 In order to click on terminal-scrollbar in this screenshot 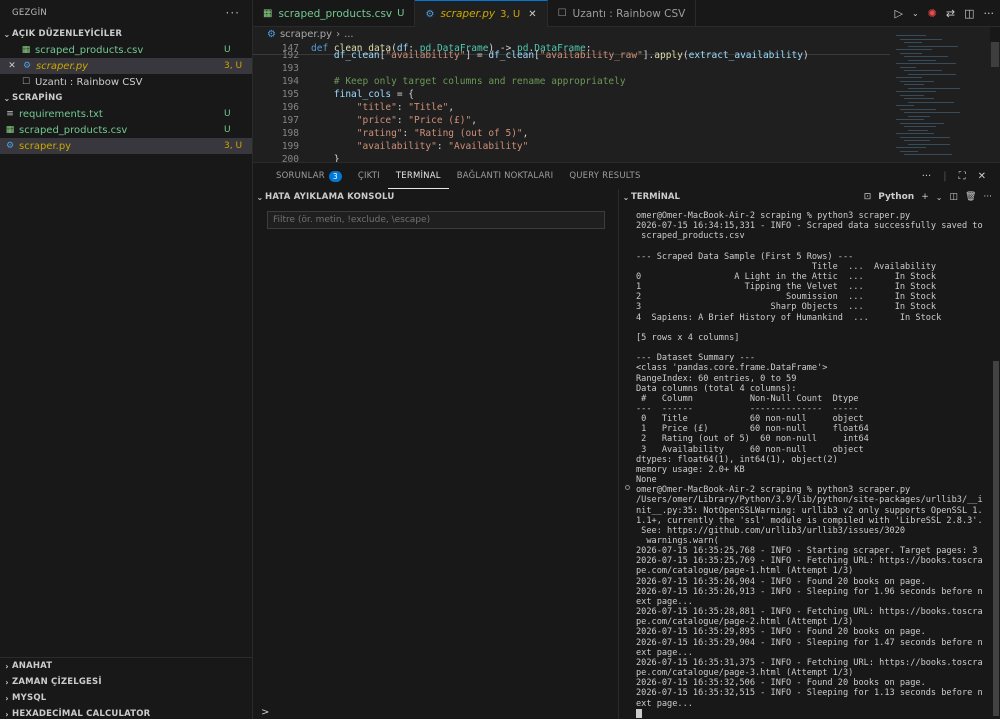, I will do `click(996, 465)`.